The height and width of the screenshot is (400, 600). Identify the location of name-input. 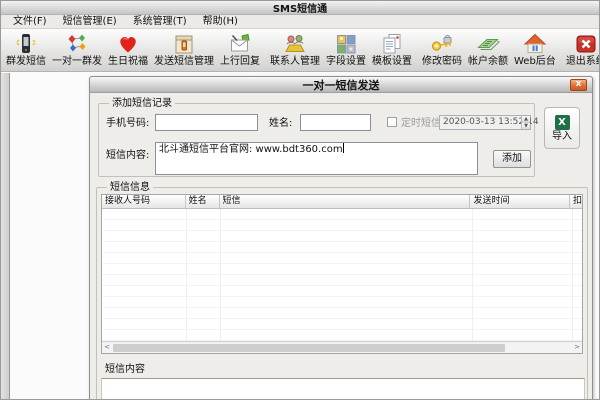
(335, 122).